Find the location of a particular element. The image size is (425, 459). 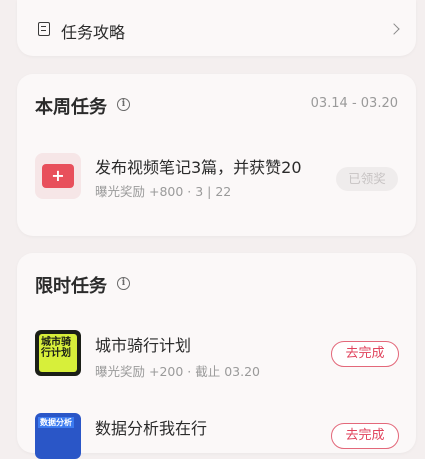

limited-task-title: 城市骑行计划 is located at coordinates (143, 345).